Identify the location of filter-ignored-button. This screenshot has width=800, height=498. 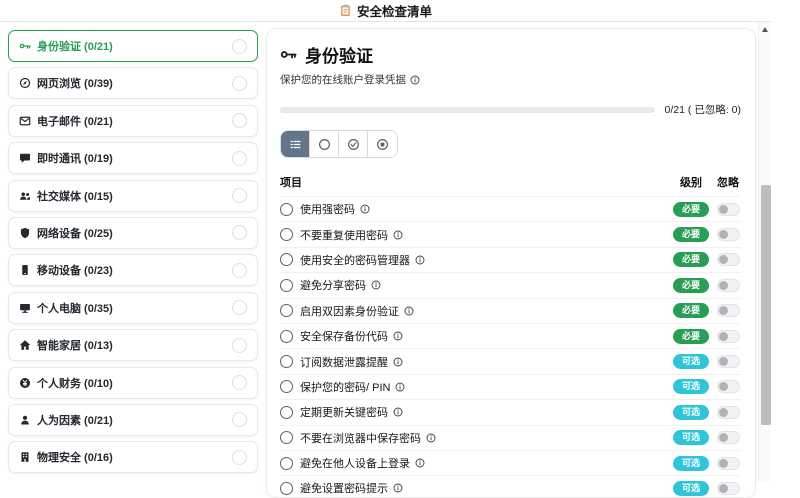
(382, 144).